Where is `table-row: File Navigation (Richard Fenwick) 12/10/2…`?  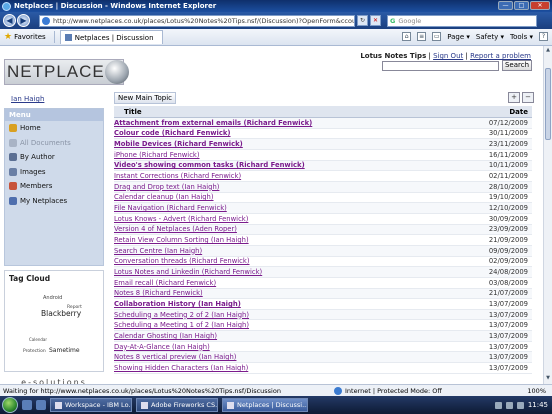
table-row: File Navigation (Richard Fenwick) 12/10/2… is located at coordinates (323, 208).